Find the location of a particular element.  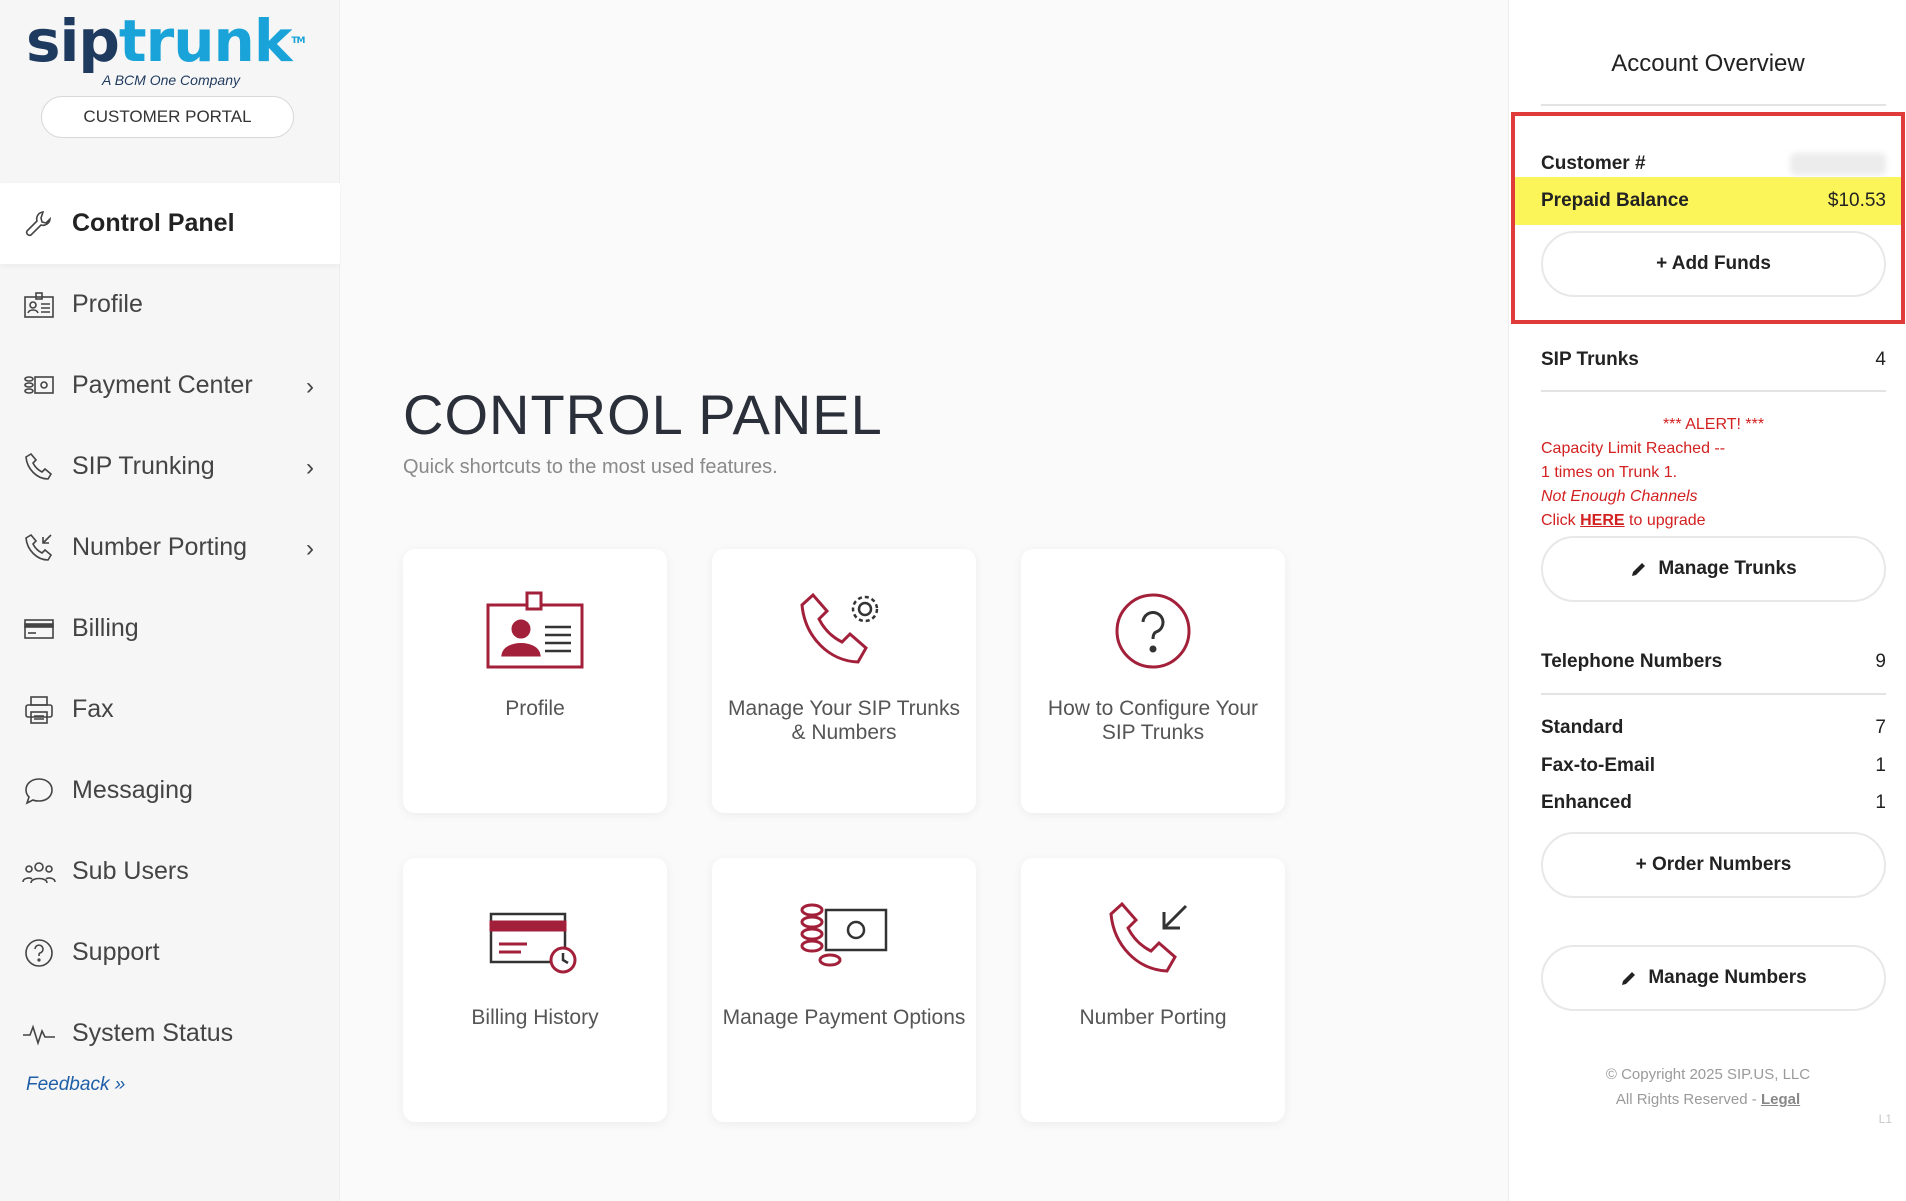

sidebar-item-label: Billing is located at coordinates (105, 628).